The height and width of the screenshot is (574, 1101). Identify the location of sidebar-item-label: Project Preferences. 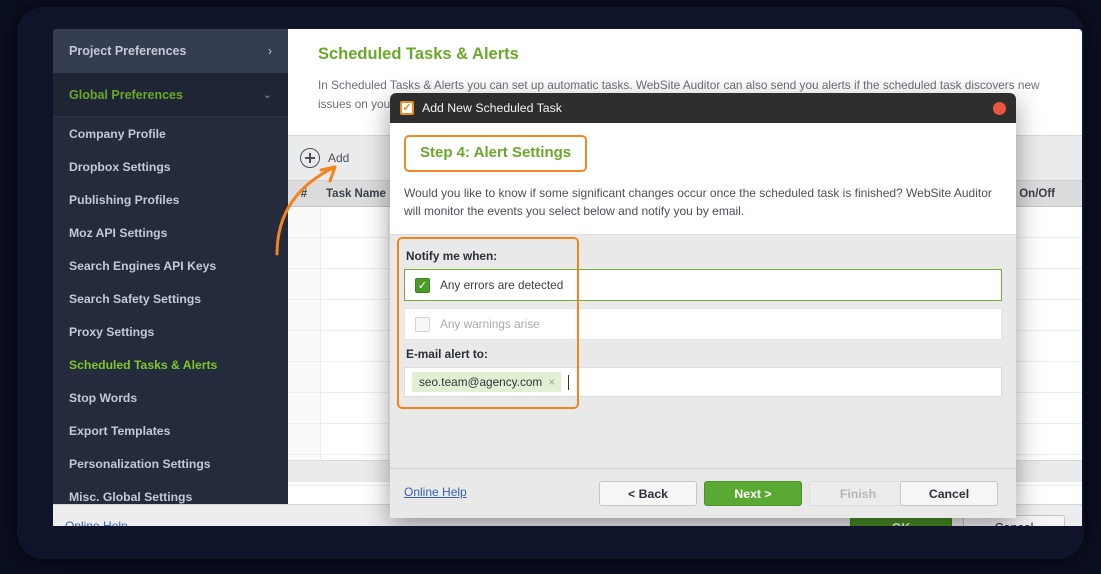
(128, 51).